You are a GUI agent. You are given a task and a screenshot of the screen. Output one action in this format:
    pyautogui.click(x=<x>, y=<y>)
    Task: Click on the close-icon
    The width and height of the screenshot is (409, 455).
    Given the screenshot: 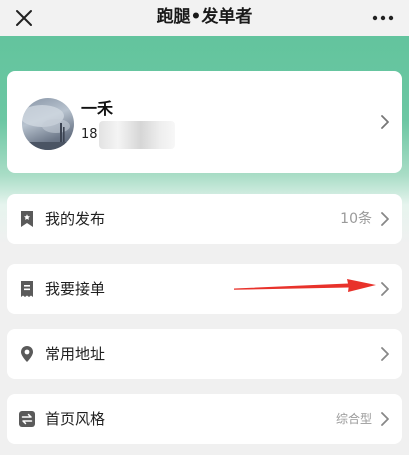 What is the action you would take?
    pyautogui.click(x=24, y=18)
    